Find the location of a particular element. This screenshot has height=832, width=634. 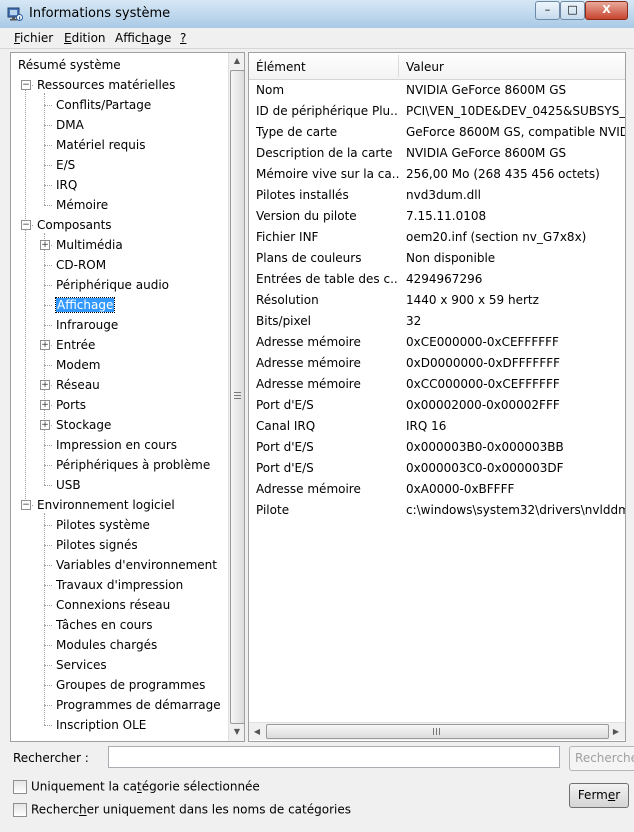

tree-item-label: Mémoire is located at coordinates (82, 205).